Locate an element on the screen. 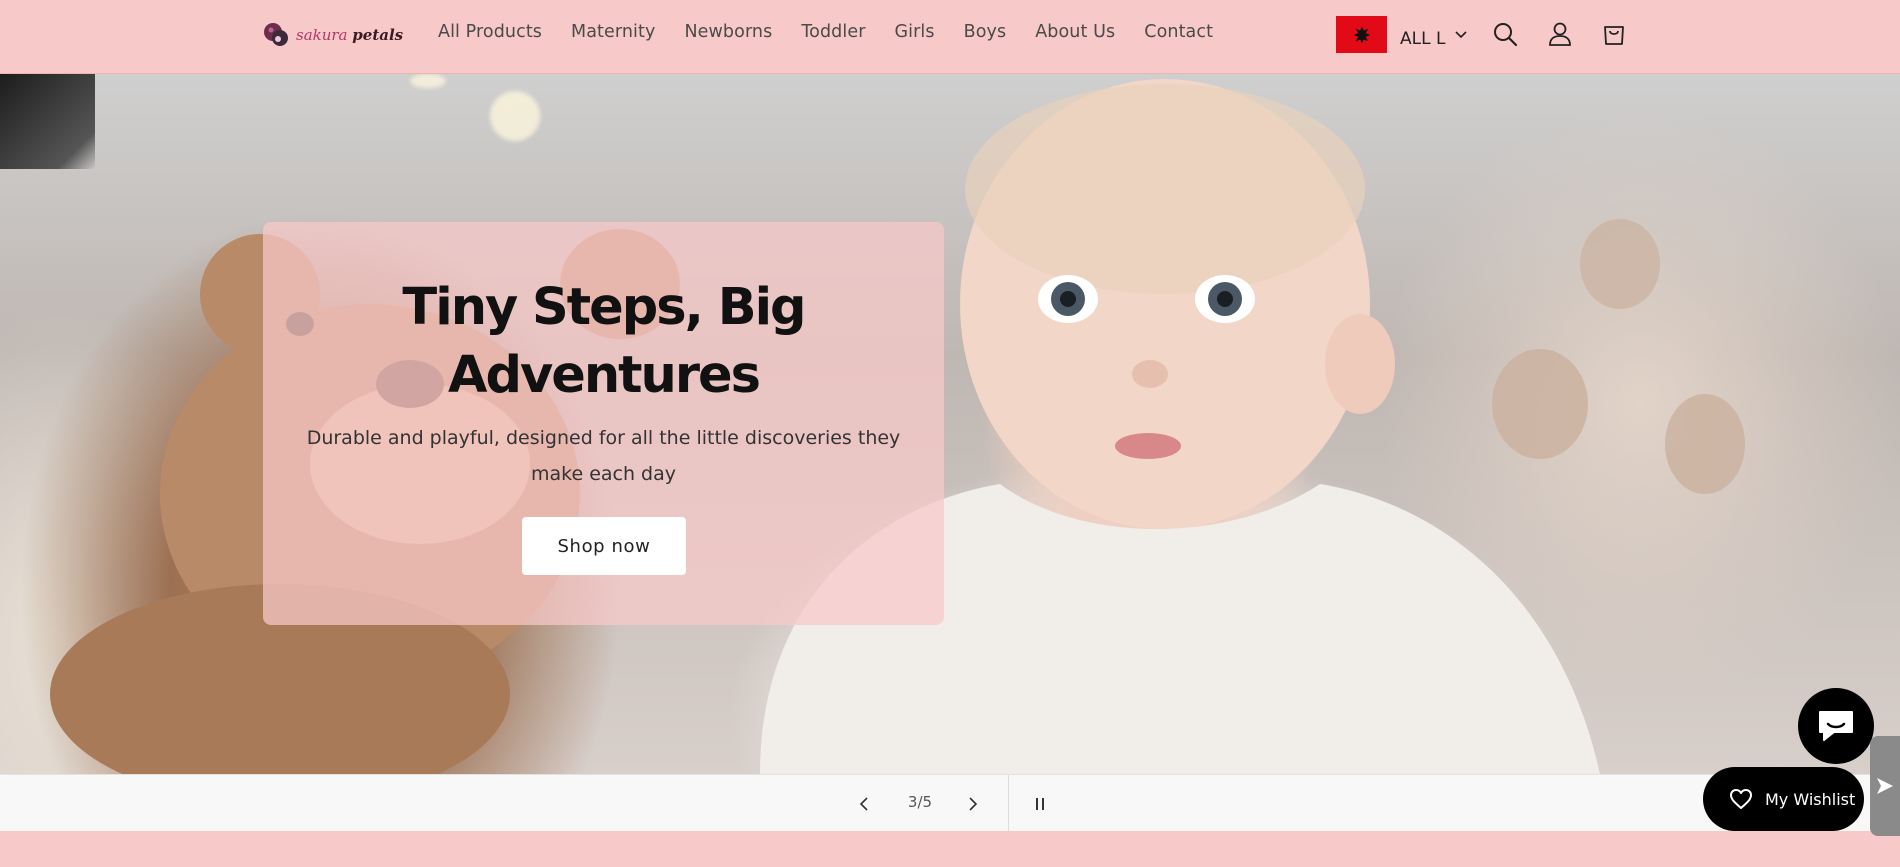 Image resolution: width=1900 pixels, height=867 pixels. search-icon is located at coordinates (1506, 35).